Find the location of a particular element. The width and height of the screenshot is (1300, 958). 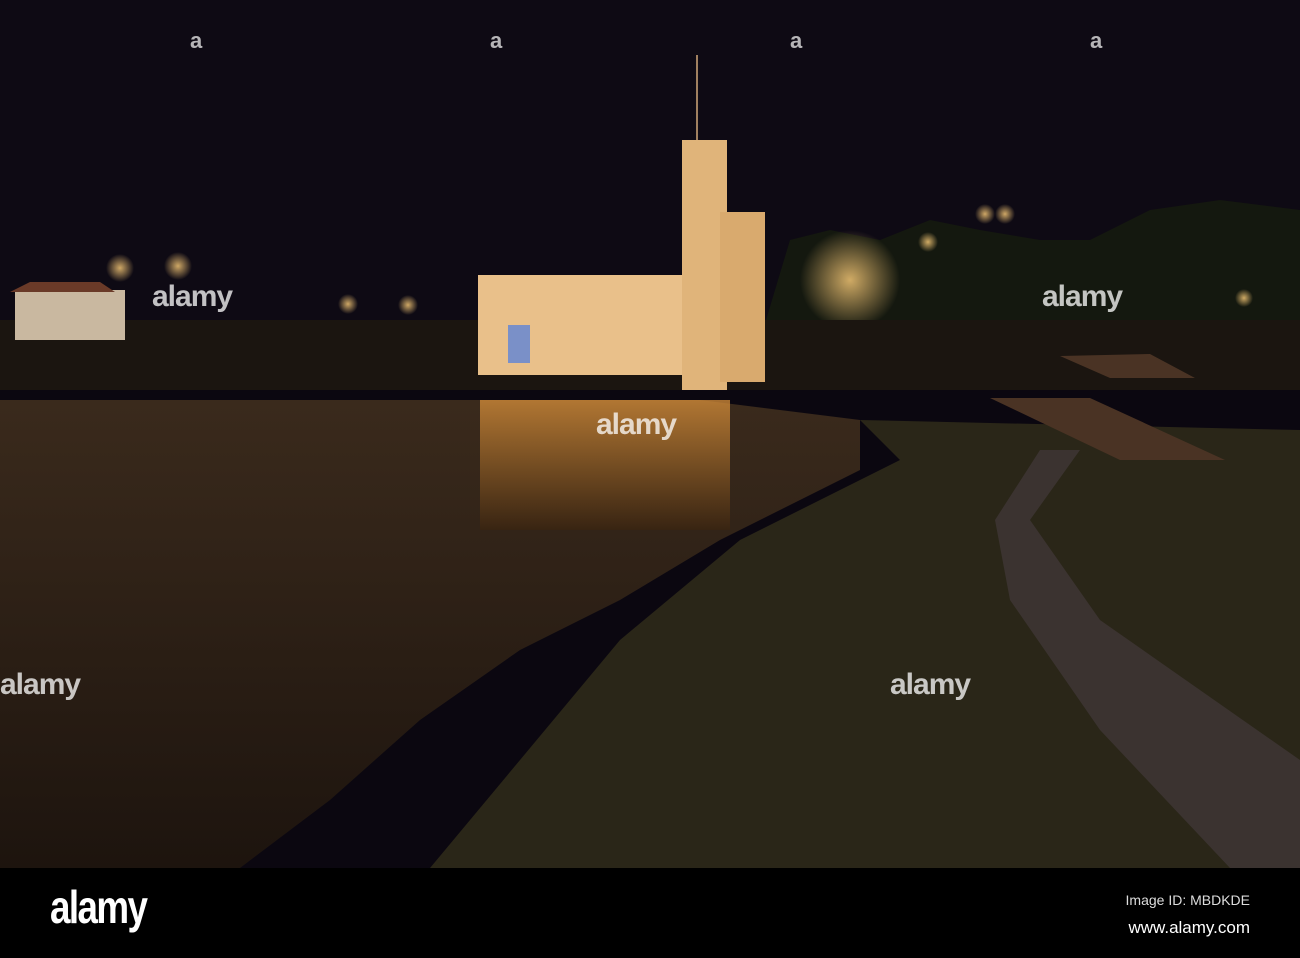

lit-tree is located at coordinates (850, 280).